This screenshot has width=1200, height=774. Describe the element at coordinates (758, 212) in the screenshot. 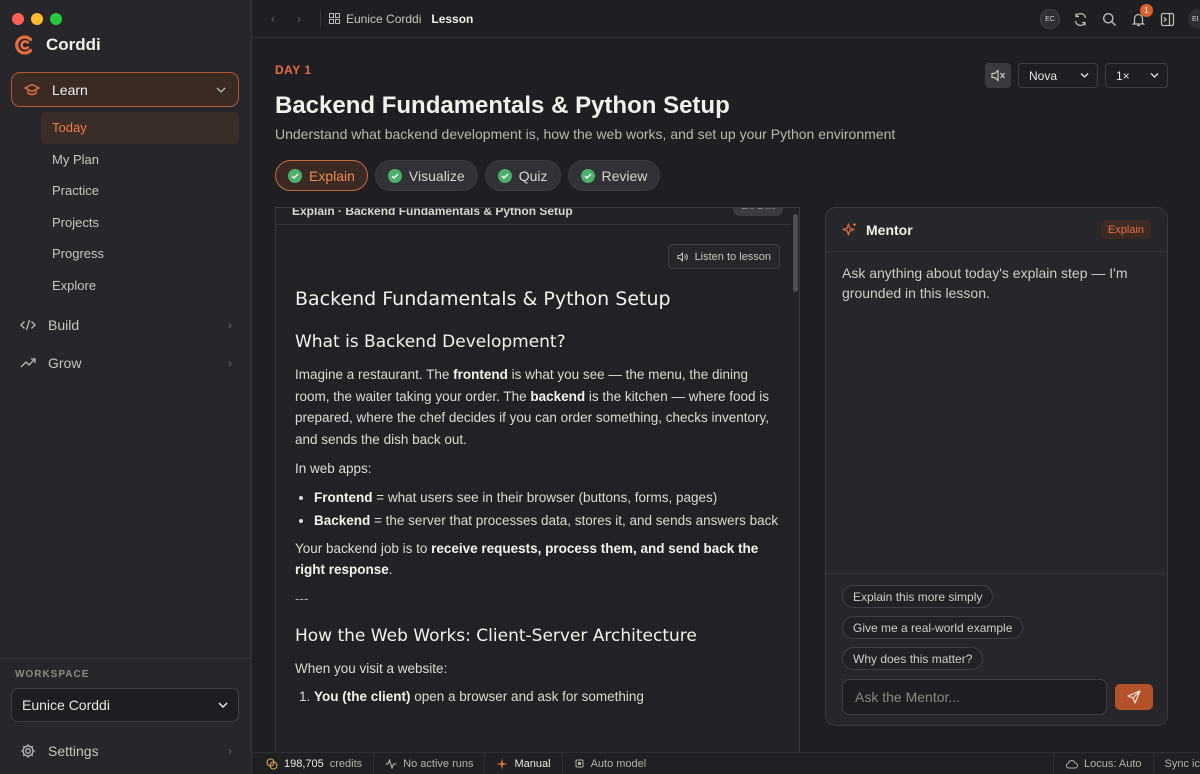

I see `lesson-panel-pill: EXPLAIN` at that location.